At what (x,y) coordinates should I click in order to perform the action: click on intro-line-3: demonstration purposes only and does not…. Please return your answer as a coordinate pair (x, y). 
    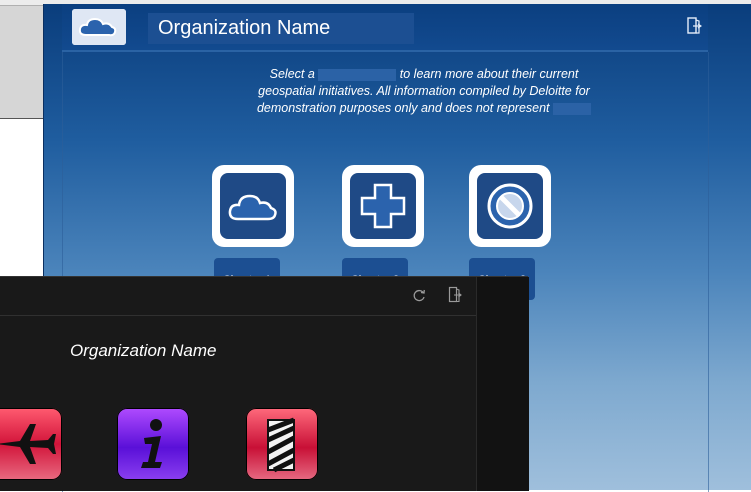
    Looking at the image, I should click on (403, 108).